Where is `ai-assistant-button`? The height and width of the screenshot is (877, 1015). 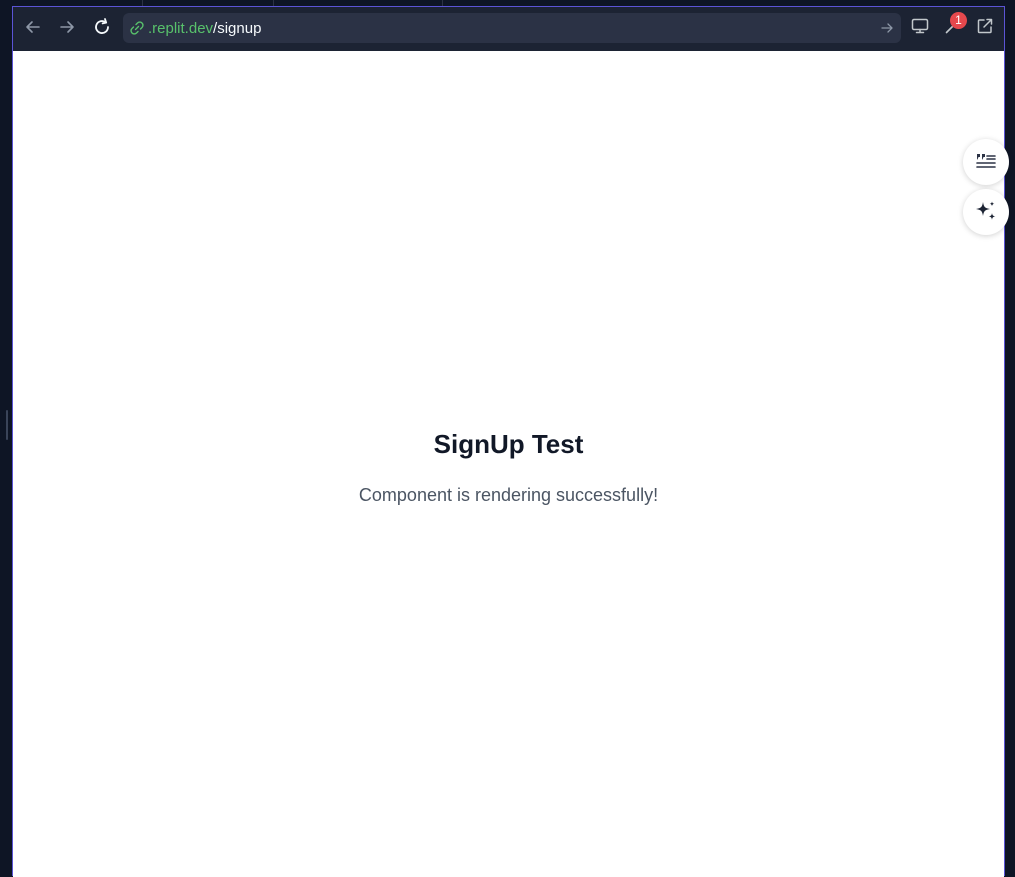
ai-assistant-button is located at coordinates (986, 212).